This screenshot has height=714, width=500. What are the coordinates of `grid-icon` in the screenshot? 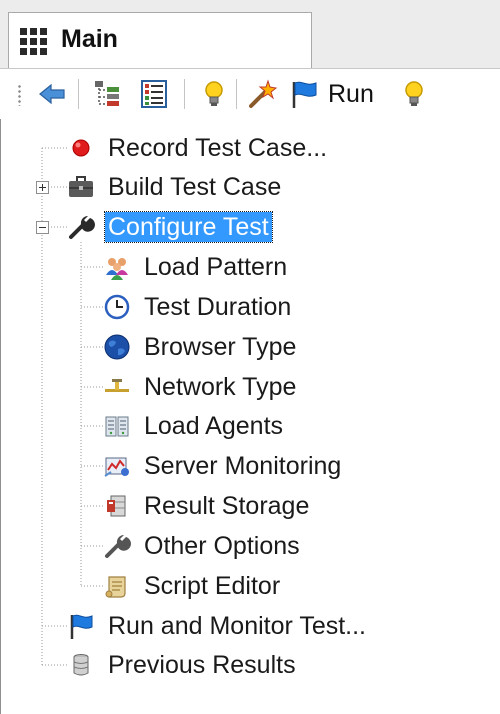 It's located at (33, 41).